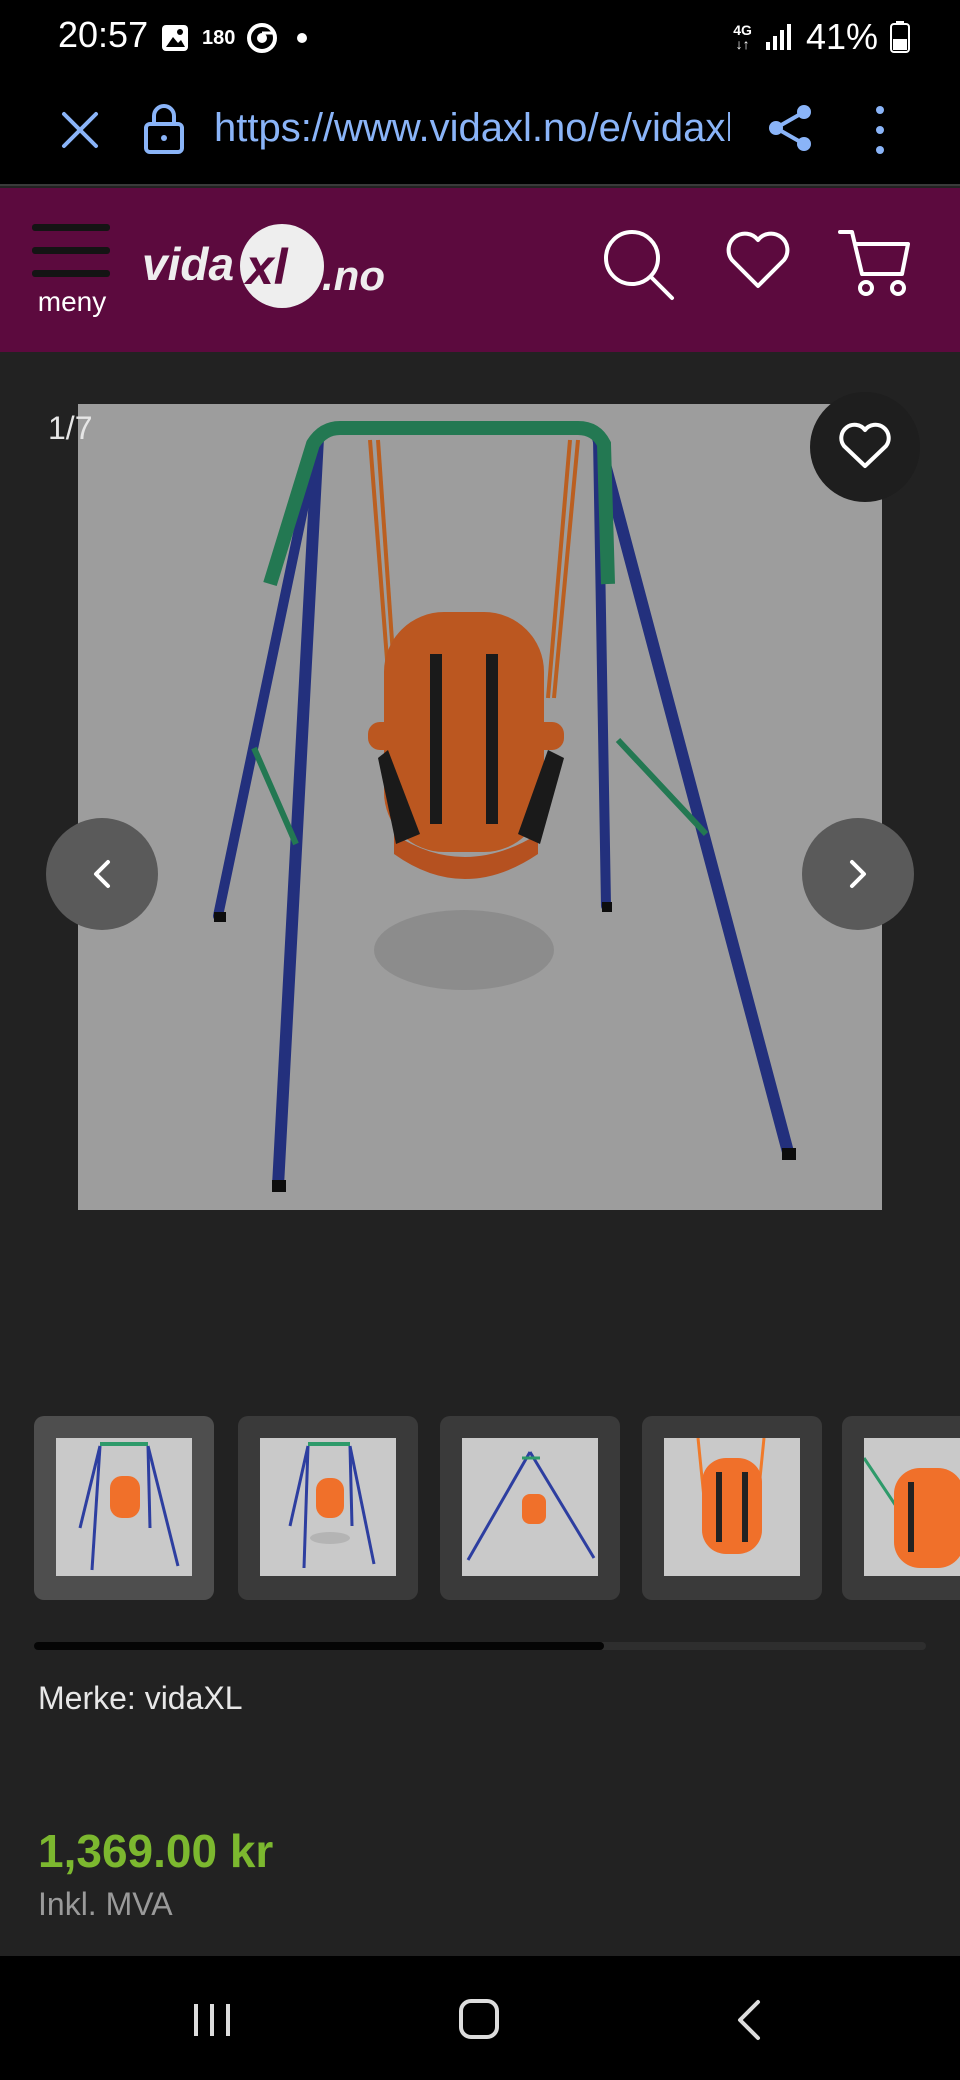  I want to click on battery-percent: 41%, so click(841, 36).